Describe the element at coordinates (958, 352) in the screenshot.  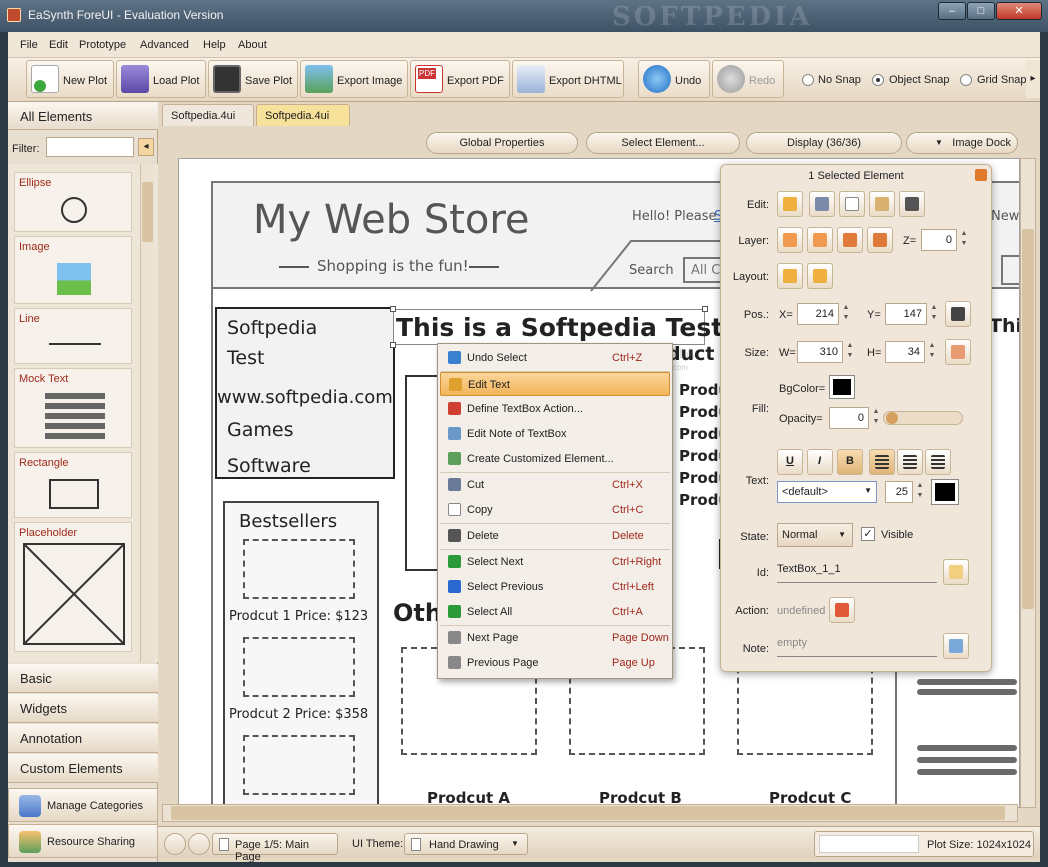
I see `auto-size-button` at that location.